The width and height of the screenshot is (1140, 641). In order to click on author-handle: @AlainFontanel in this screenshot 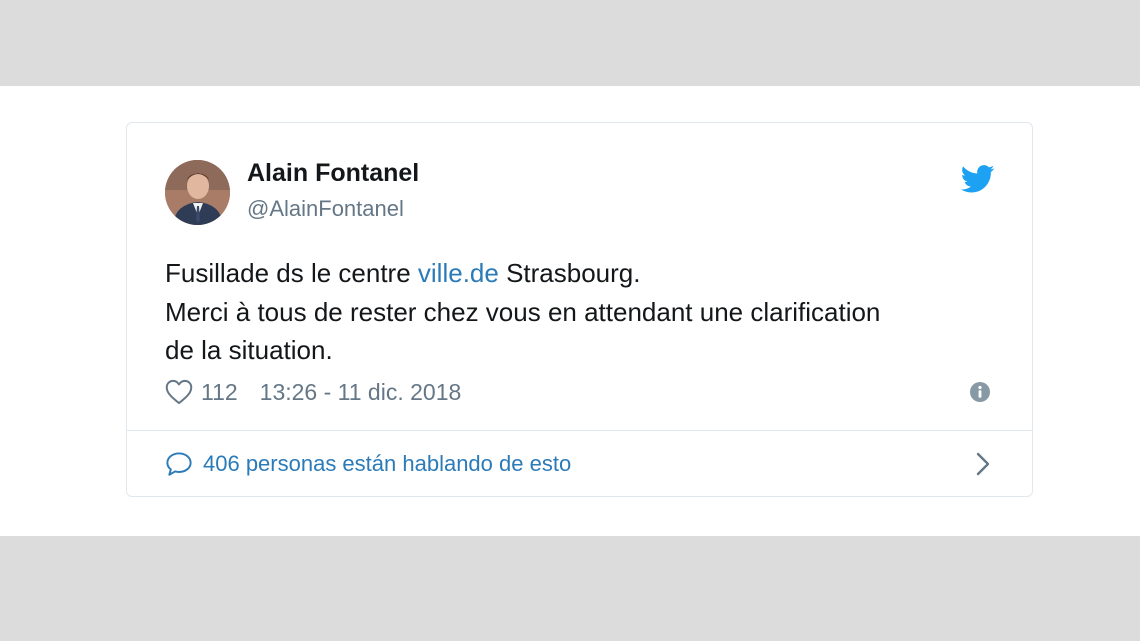, I will do `click(325, 209)`.